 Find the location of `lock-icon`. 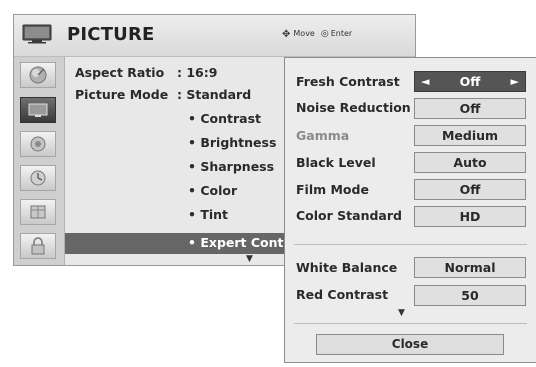

lock-icon is located at coordinates (38, 246).